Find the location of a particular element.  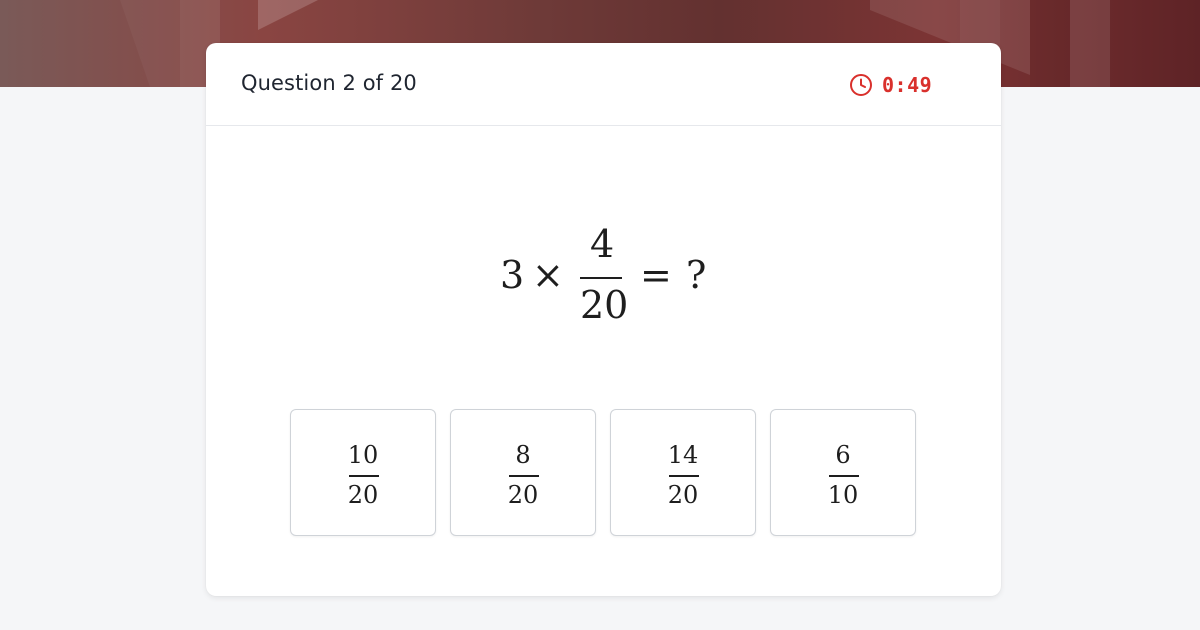

question-counter: Question 2 of 20 is located at coordinates (329, 83).